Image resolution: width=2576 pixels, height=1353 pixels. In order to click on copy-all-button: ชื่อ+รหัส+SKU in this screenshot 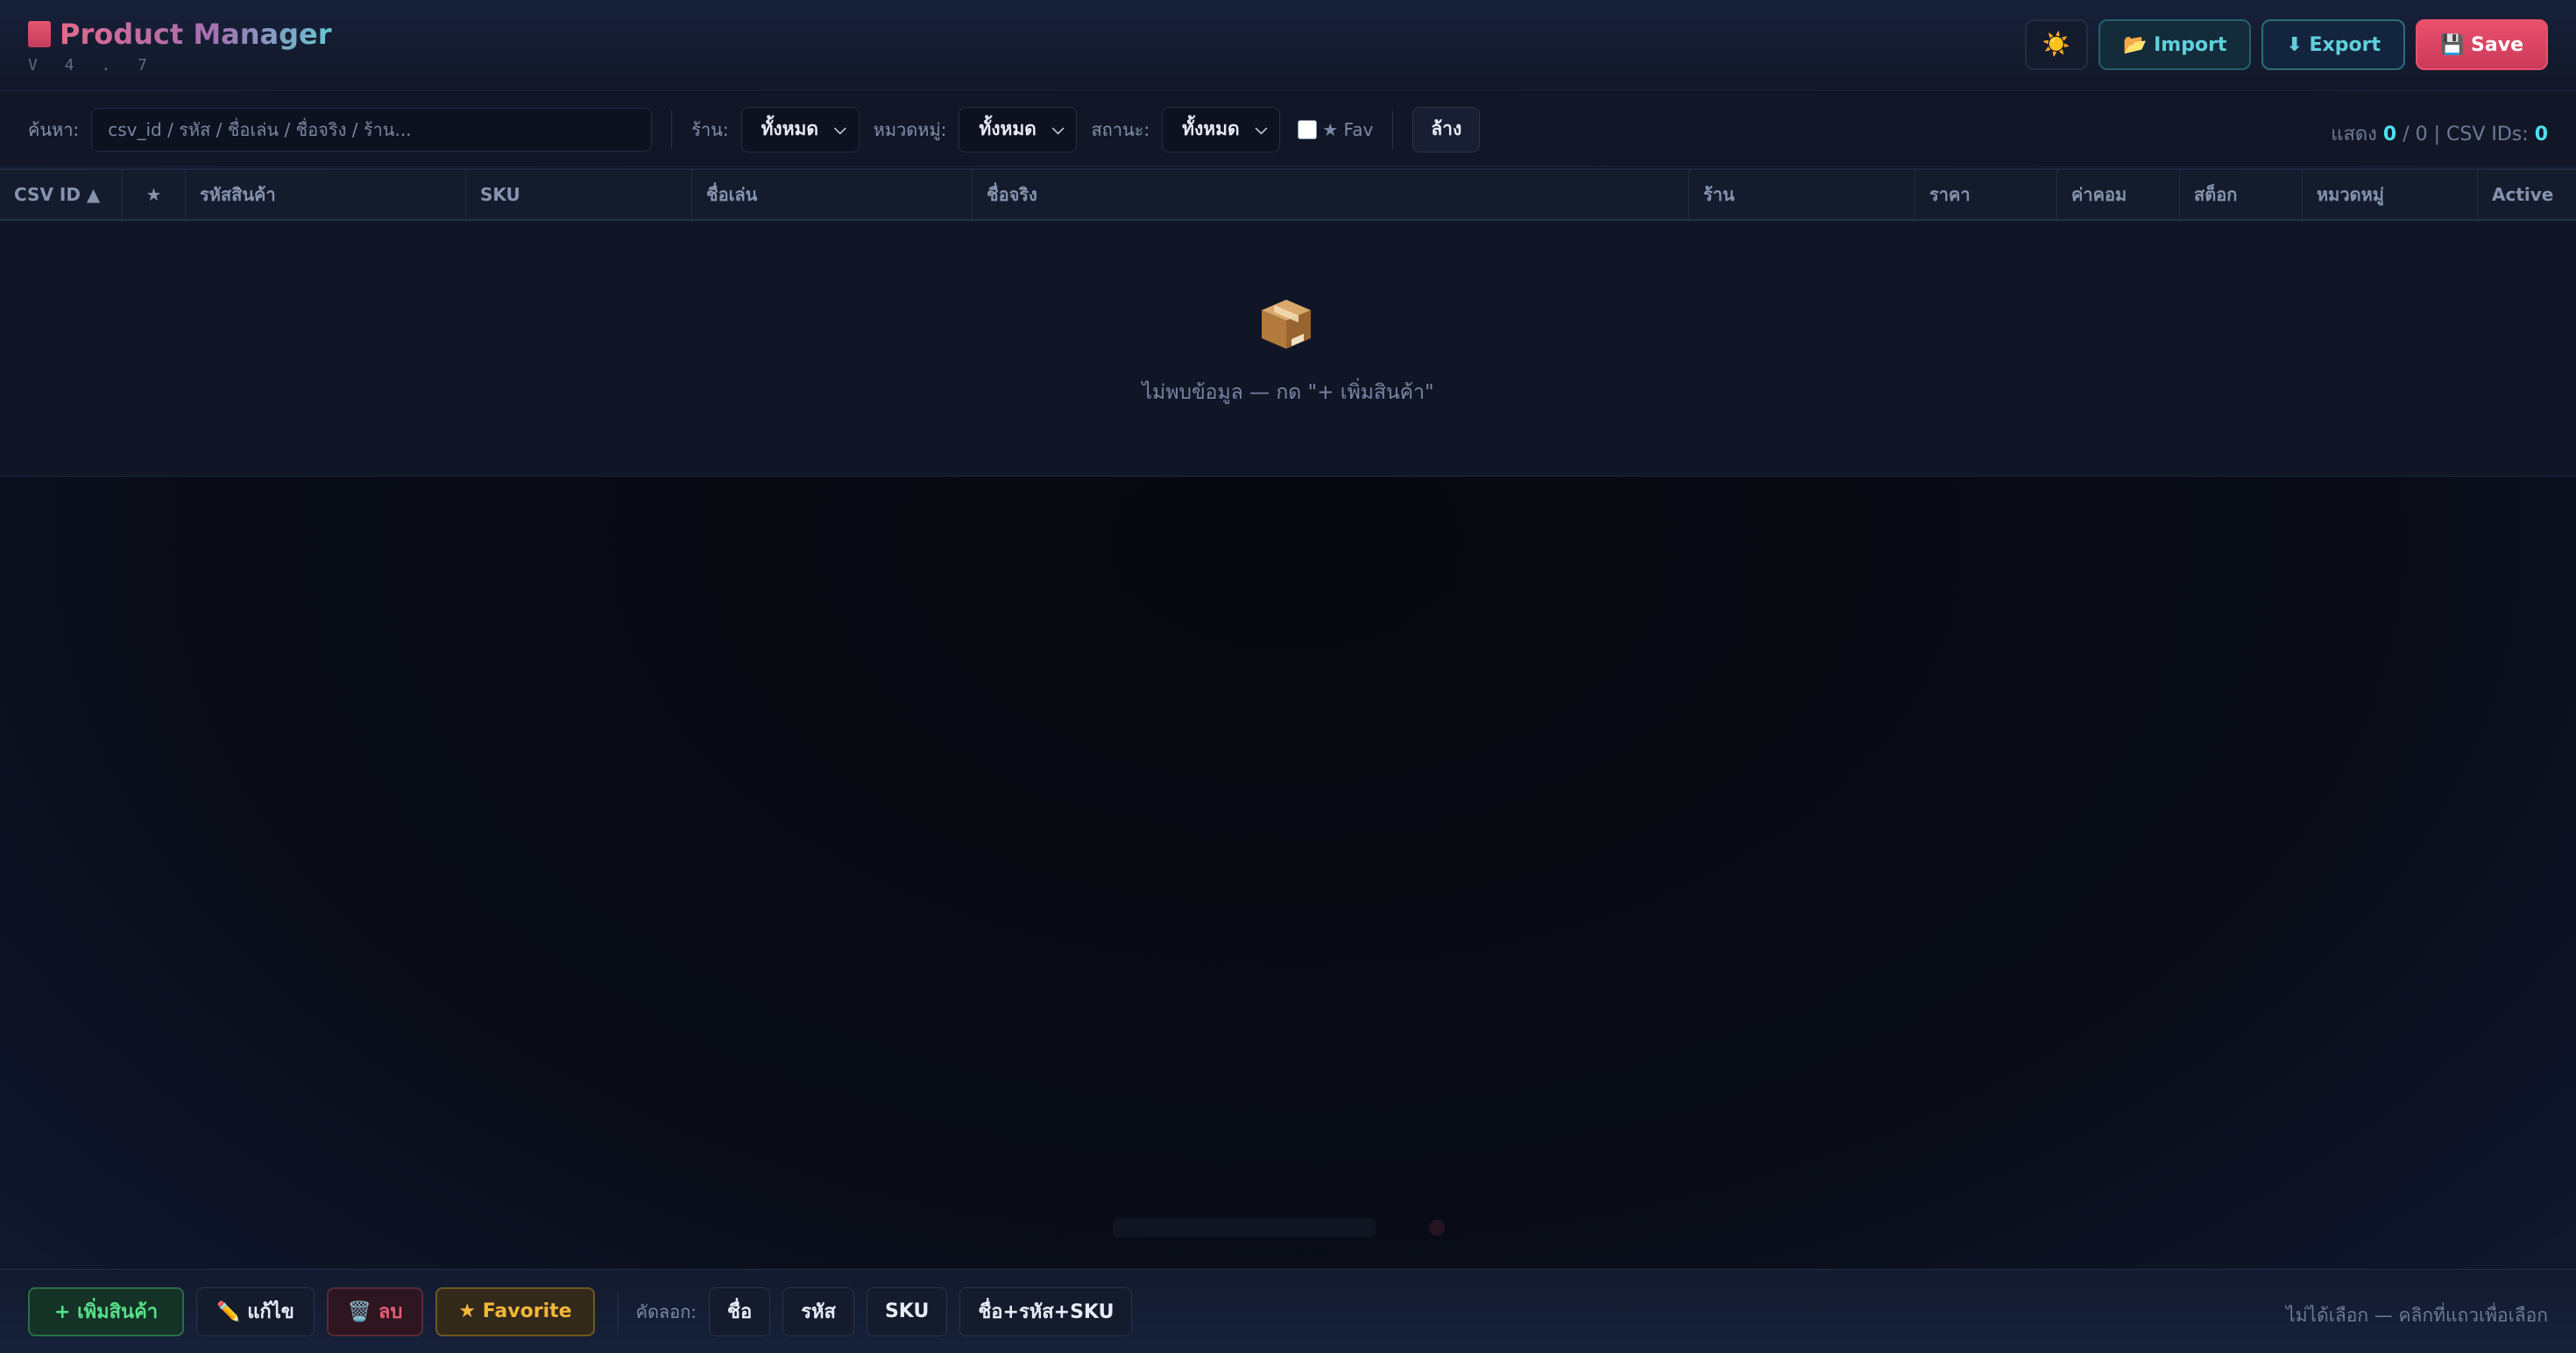, I will do `click(1046, 1311)`.